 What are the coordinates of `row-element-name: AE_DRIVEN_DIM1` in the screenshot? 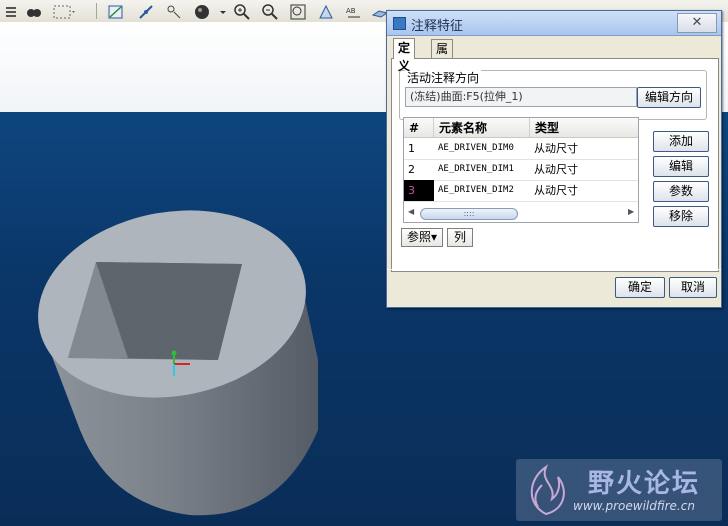 It's located at (476, 169).